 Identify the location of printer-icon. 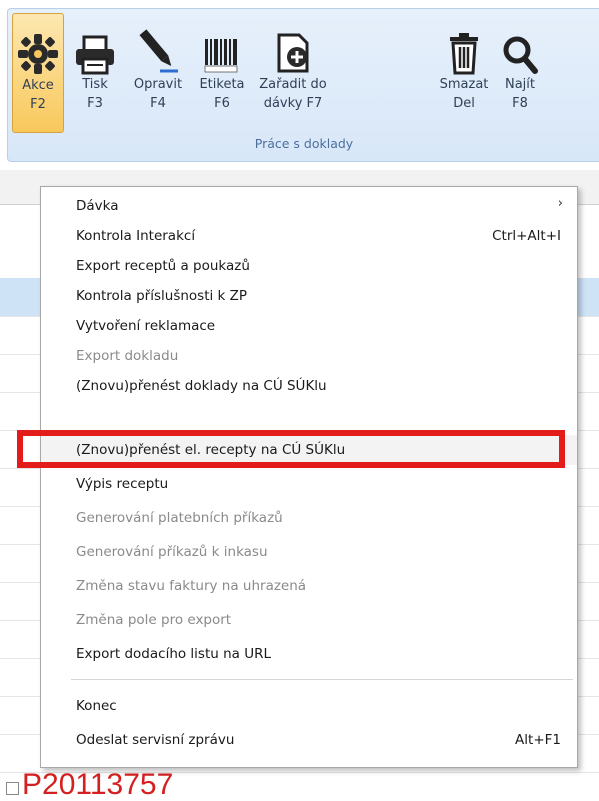
(95, 44).